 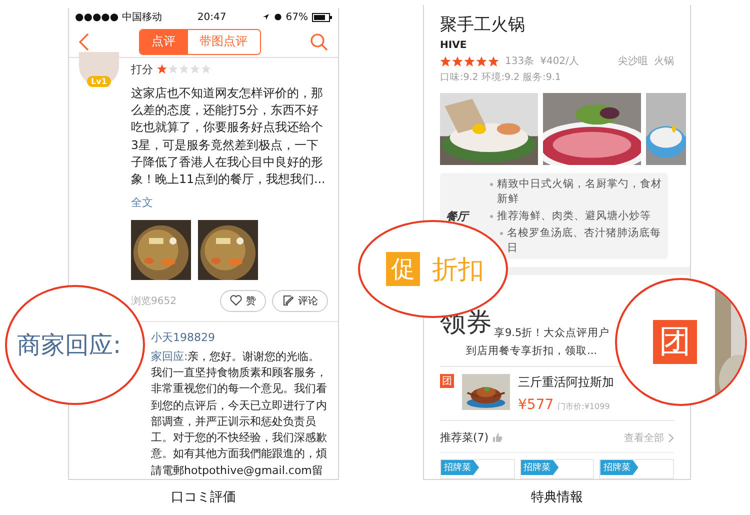 I want to click on caption: 口コミ評価, so click(x=203, y=497).